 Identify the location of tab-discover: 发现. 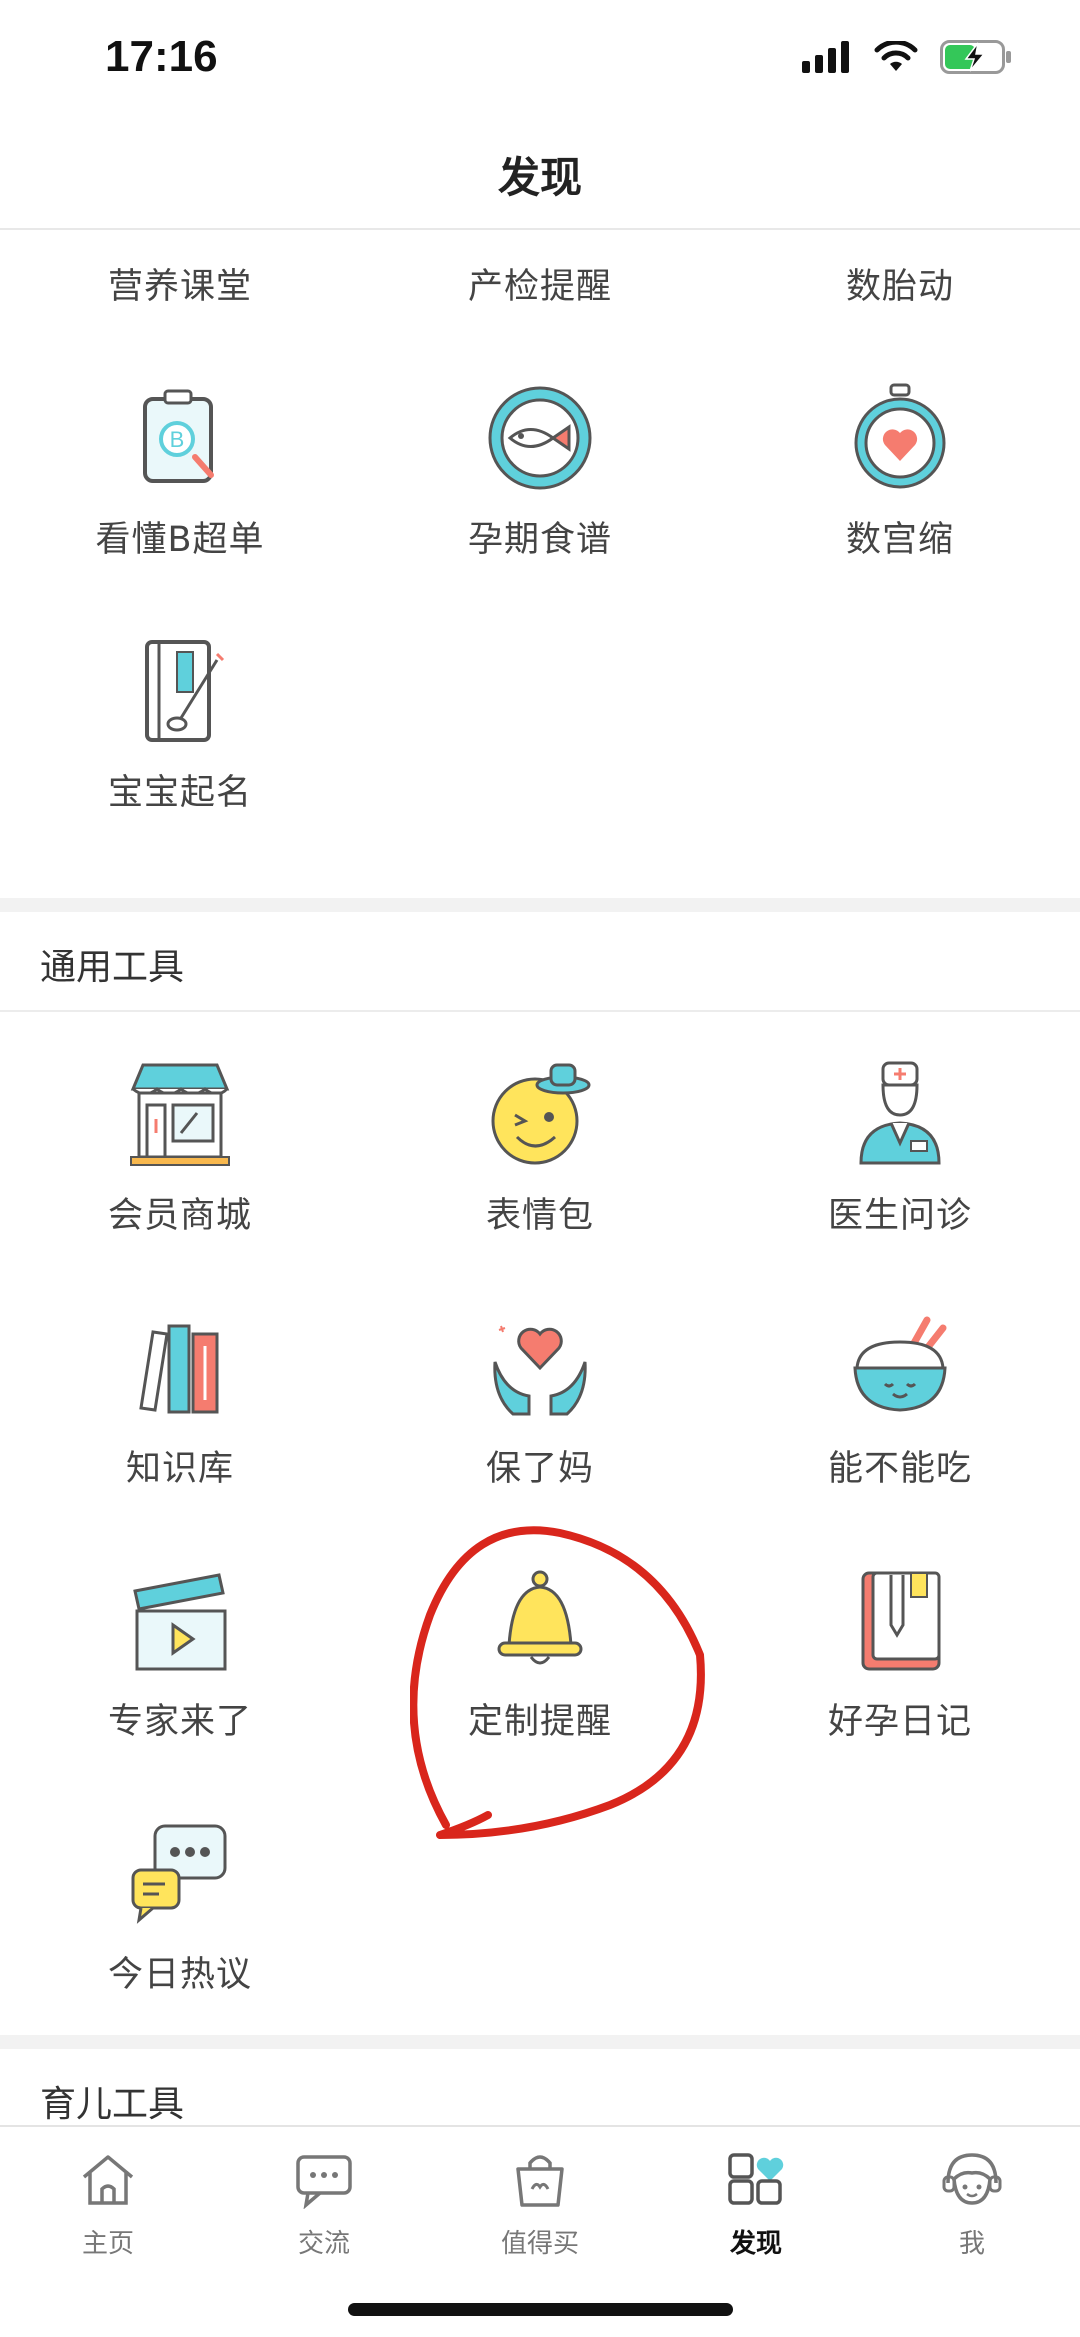
(756, 2202).